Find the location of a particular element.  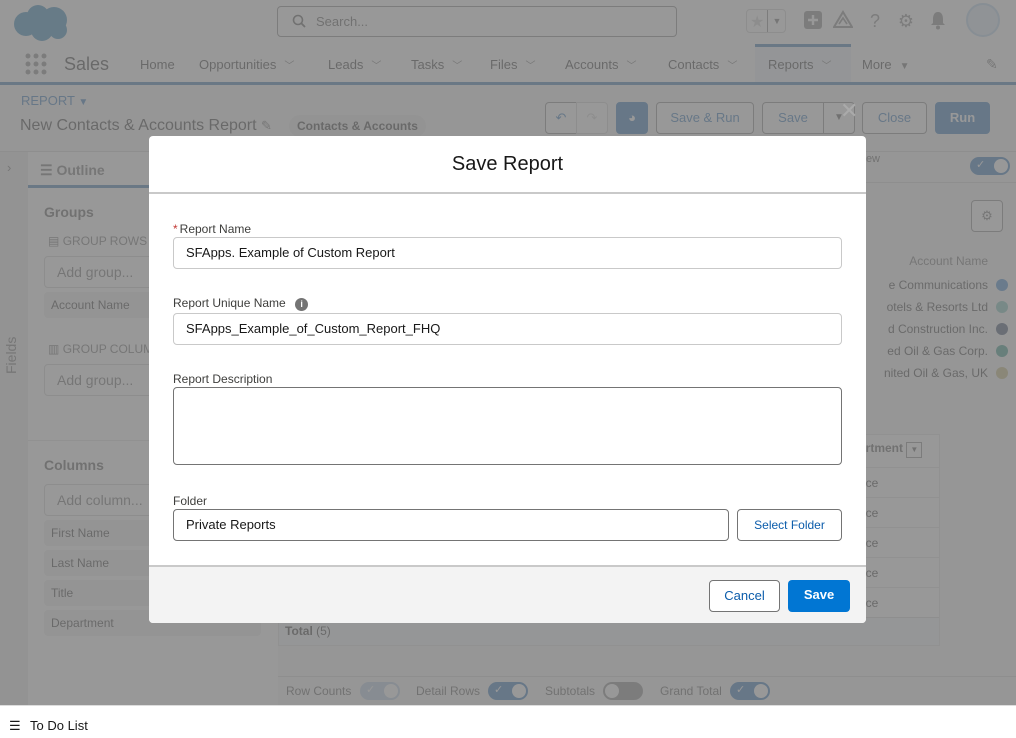

required-asterisk: * is located at coordinates (175, 229).